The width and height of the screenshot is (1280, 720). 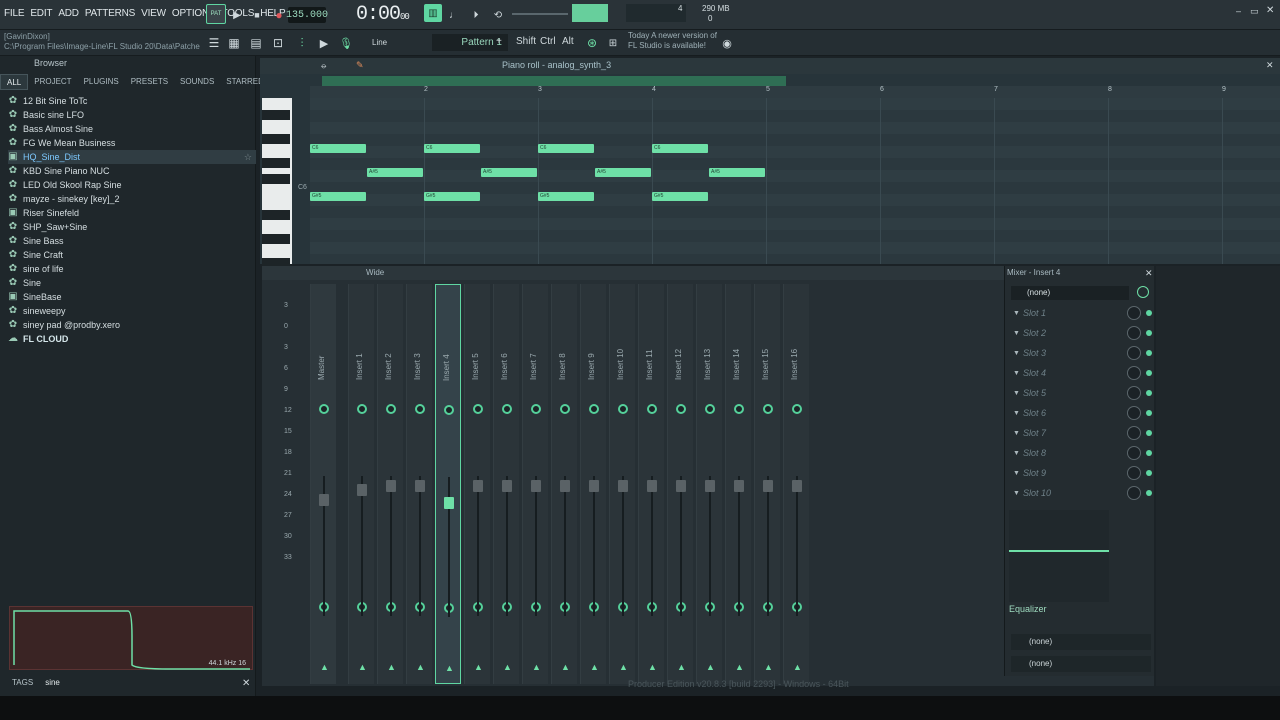 What do you see at coordinates (234, 43) in the screenshot?
I see `channel-rack-icon: ▦` at bounding box center [234, 43].